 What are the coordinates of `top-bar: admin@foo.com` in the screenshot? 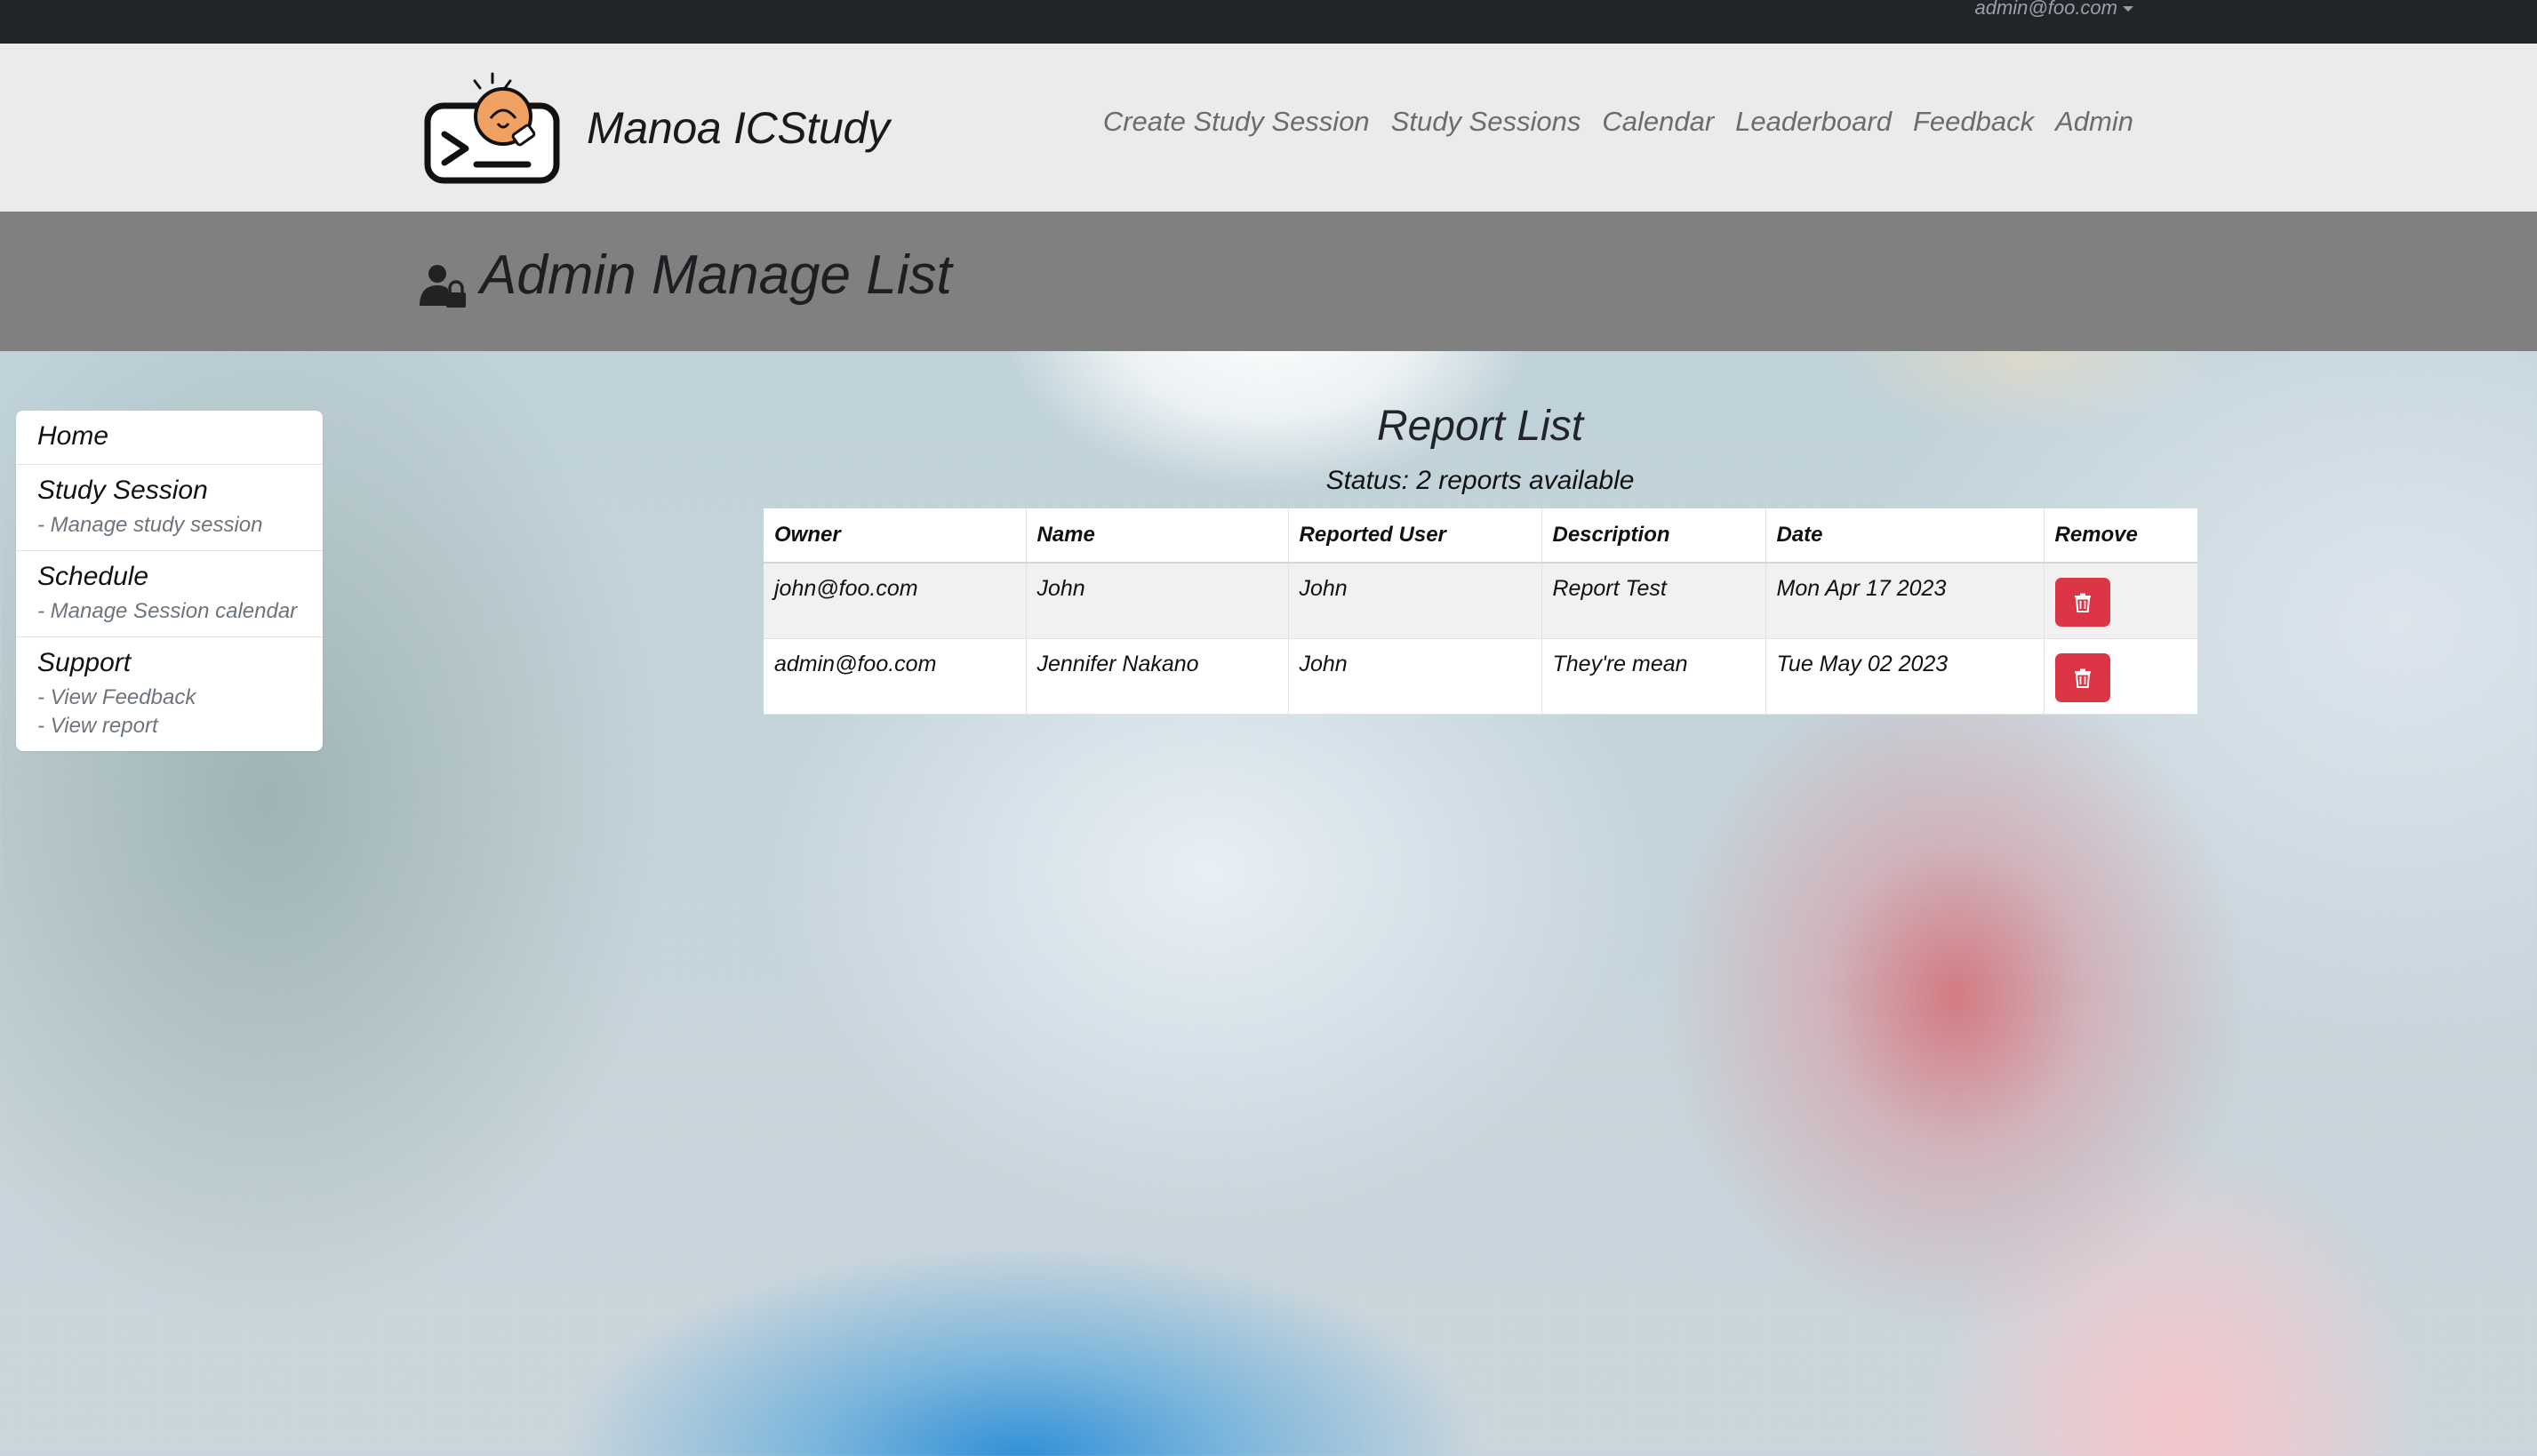 It's located at (1268, 22).